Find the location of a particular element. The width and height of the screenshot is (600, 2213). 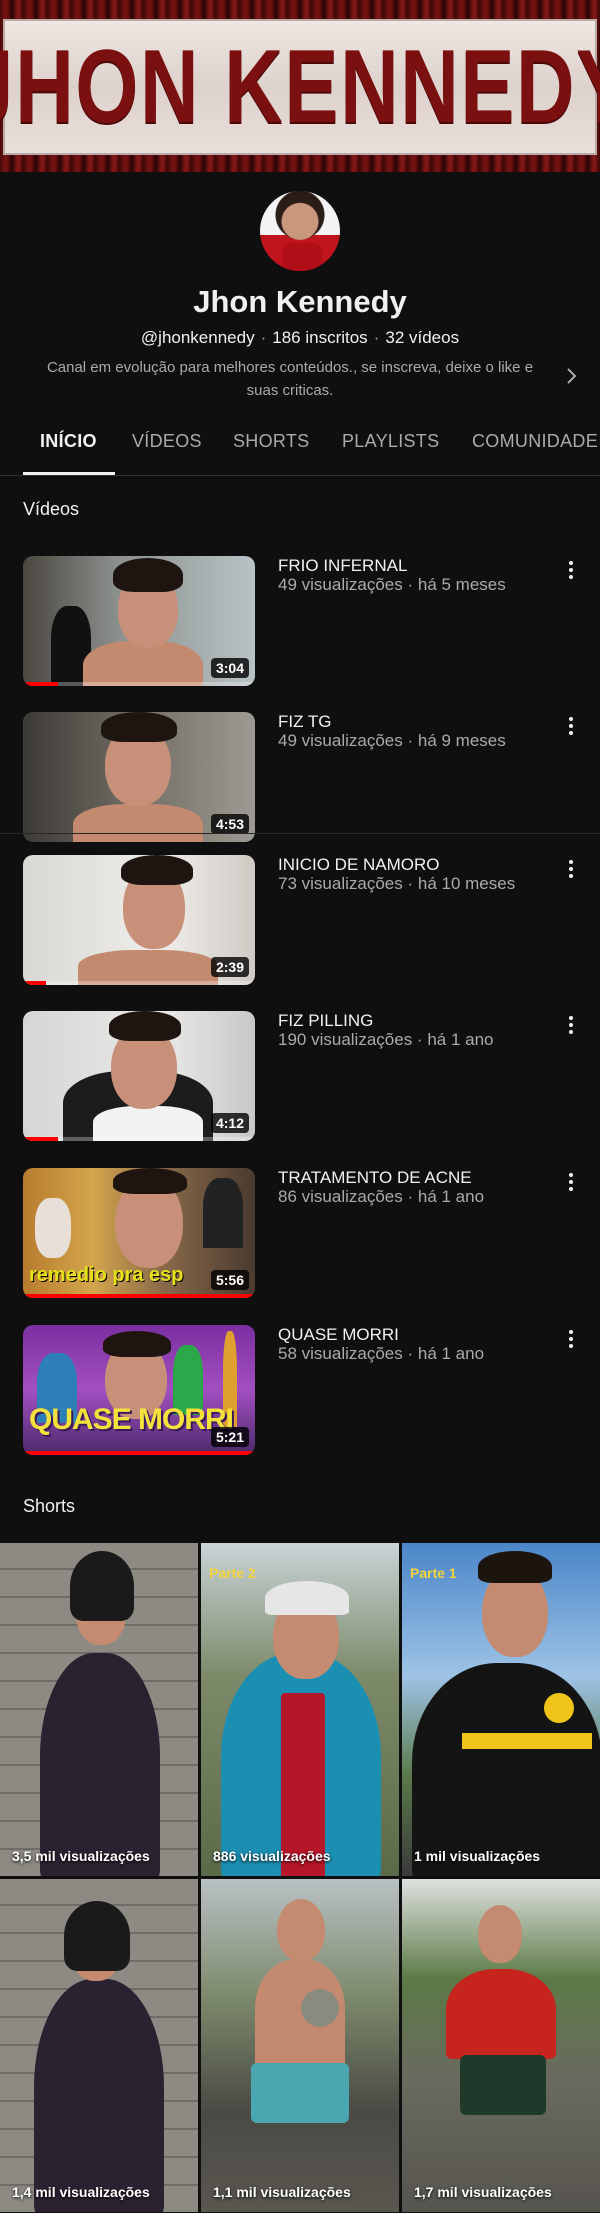

progress-track is located at coordinates (139, 983).